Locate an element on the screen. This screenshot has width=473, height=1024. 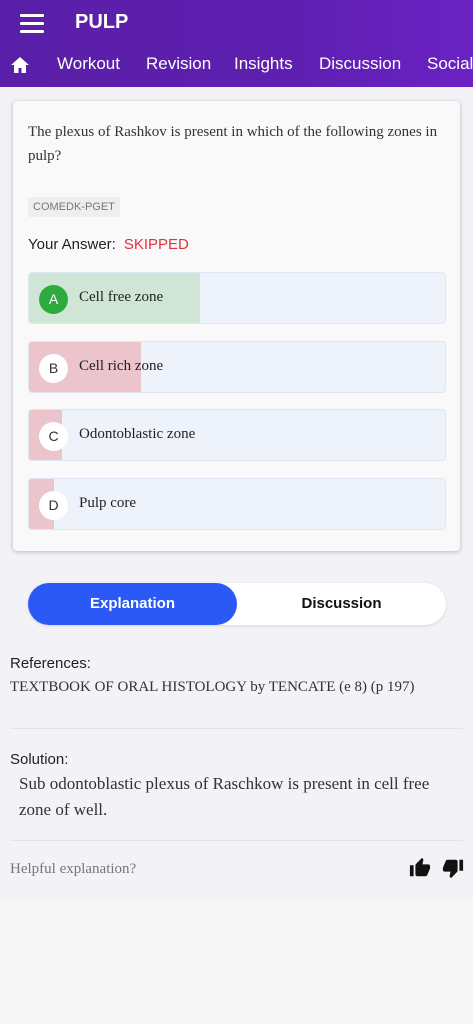
tab-revision: Revision is located at coordinates (178, 64).